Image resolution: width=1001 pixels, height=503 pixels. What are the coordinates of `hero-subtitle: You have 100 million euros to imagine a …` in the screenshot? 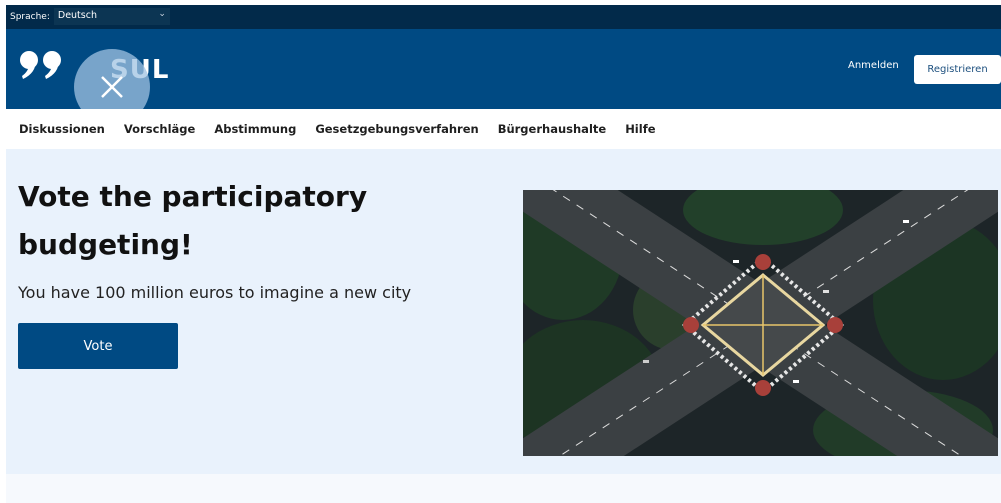 It's located at (215, 292).